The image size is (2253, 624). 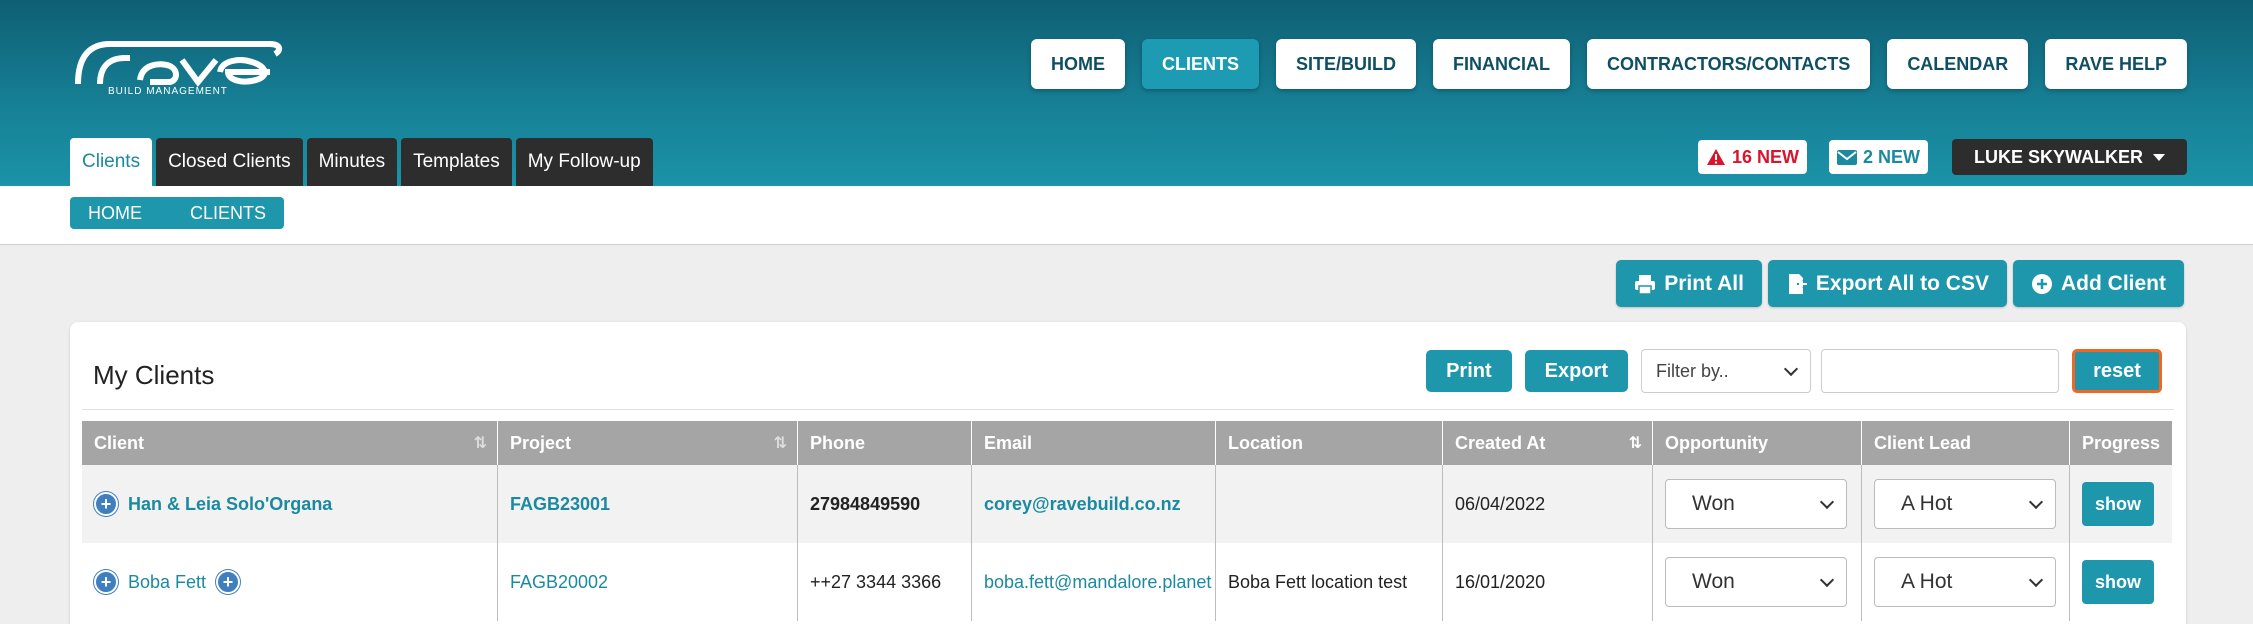 What do you see at coordinates (1329, 582) in the screenshot?
I see `cell-location: Boba Fett location test` at bounding box center [1329, 582].